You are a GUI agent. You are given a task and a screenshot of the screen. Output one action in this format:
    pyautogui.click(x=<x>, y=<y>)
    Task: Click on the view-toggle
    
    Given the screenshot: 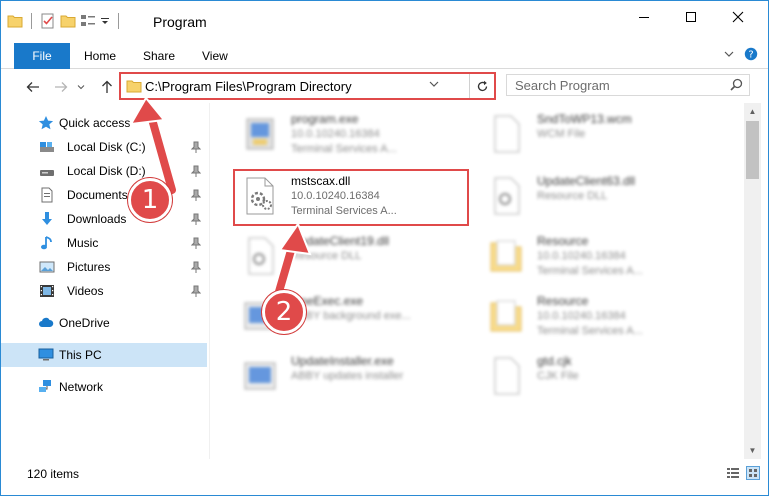 What is the action you would take?
    pyautogui.click(x=743, y=473)
    